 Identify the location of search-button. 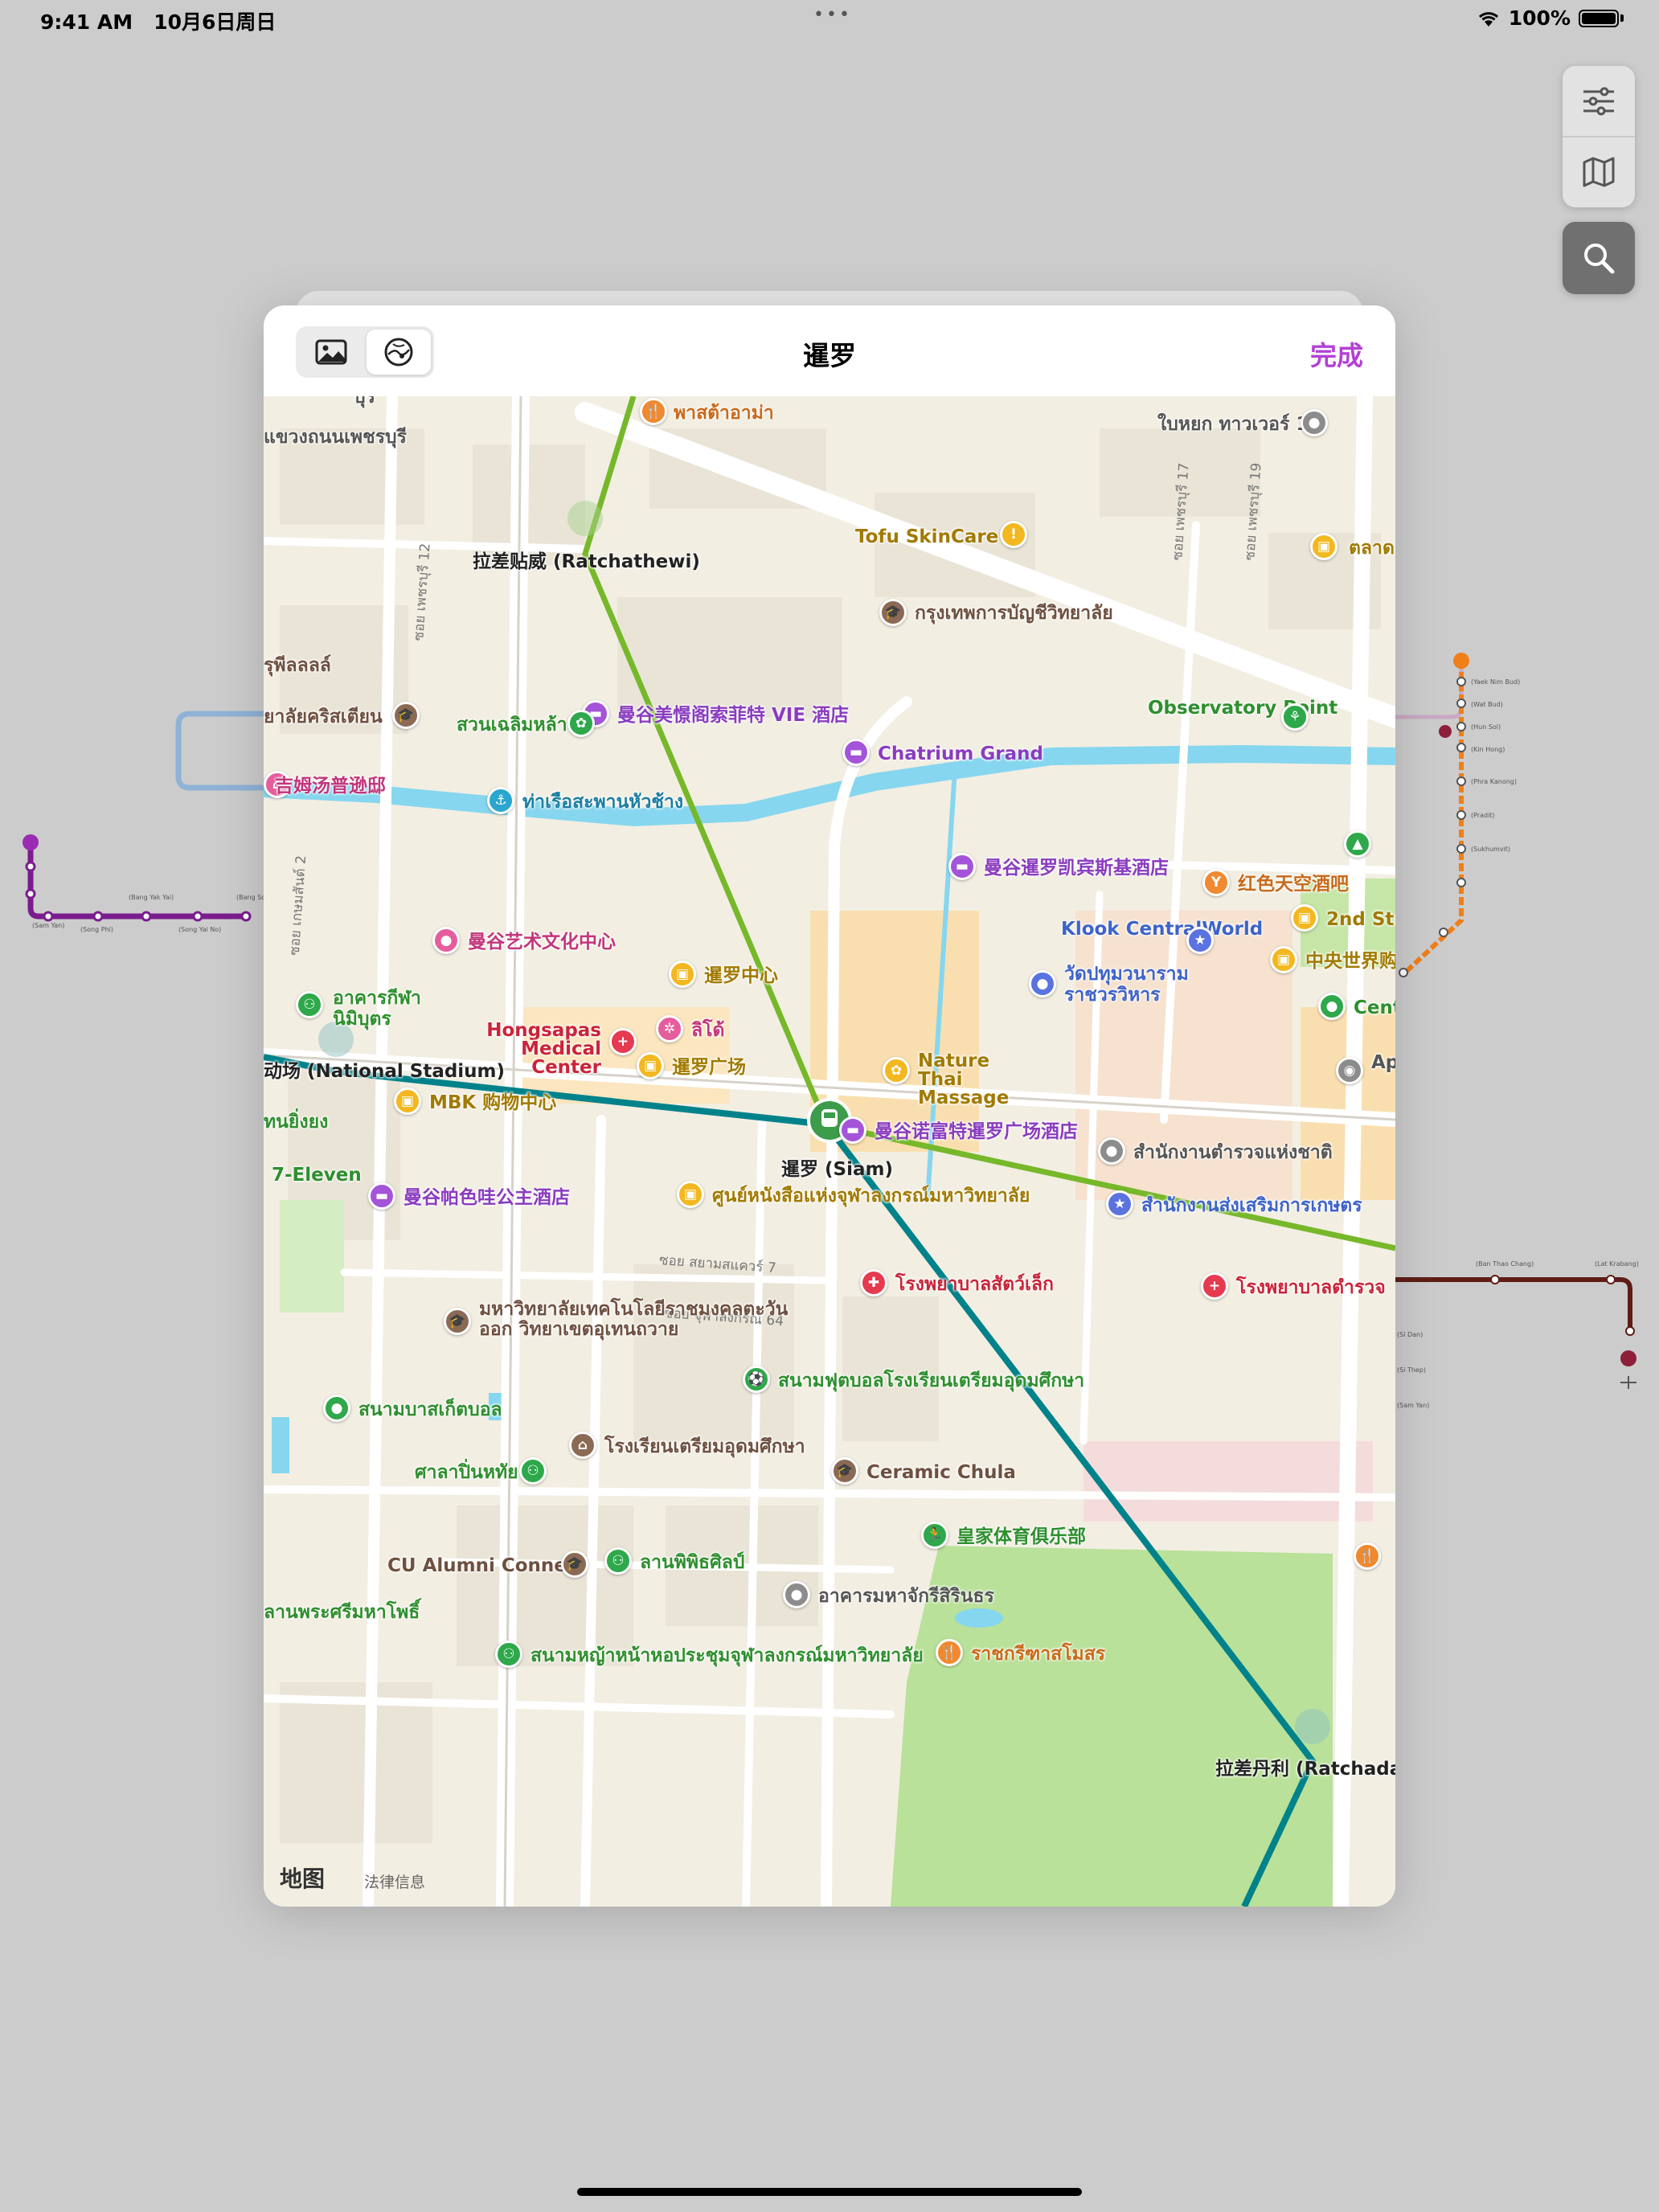
(1599, 258).